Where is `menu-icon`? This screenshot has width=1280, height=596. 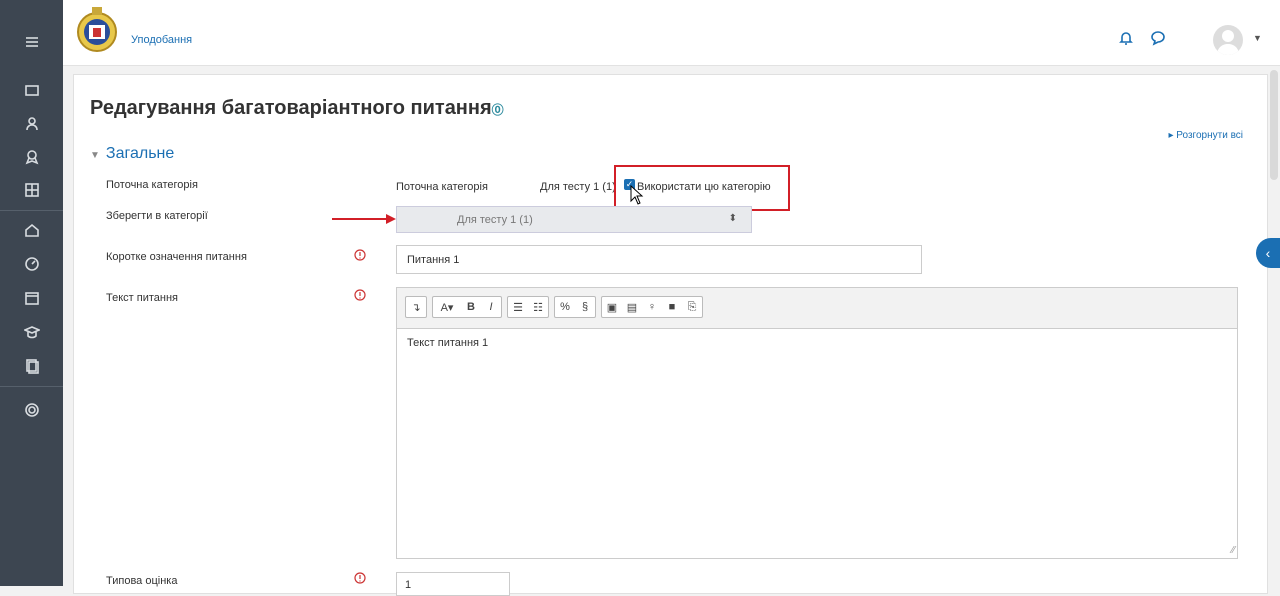 menu-icon is located at coordinates (32, 42).